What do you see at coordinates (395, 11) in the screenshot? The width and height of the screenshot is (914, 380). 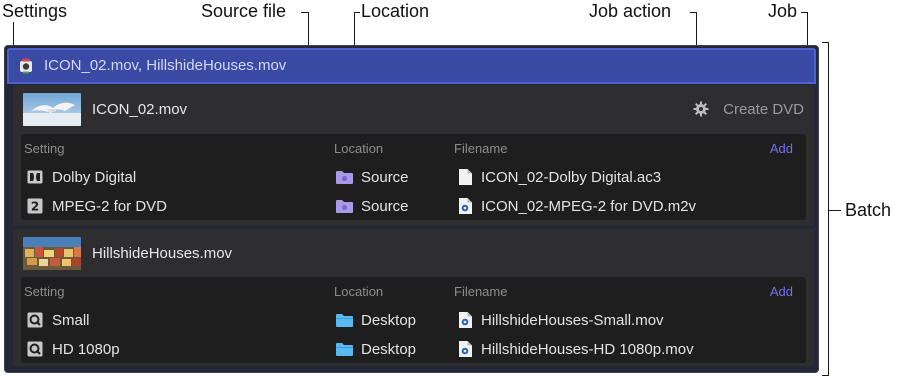 I see `callout-location: Location` at bounding box center [395, 11].